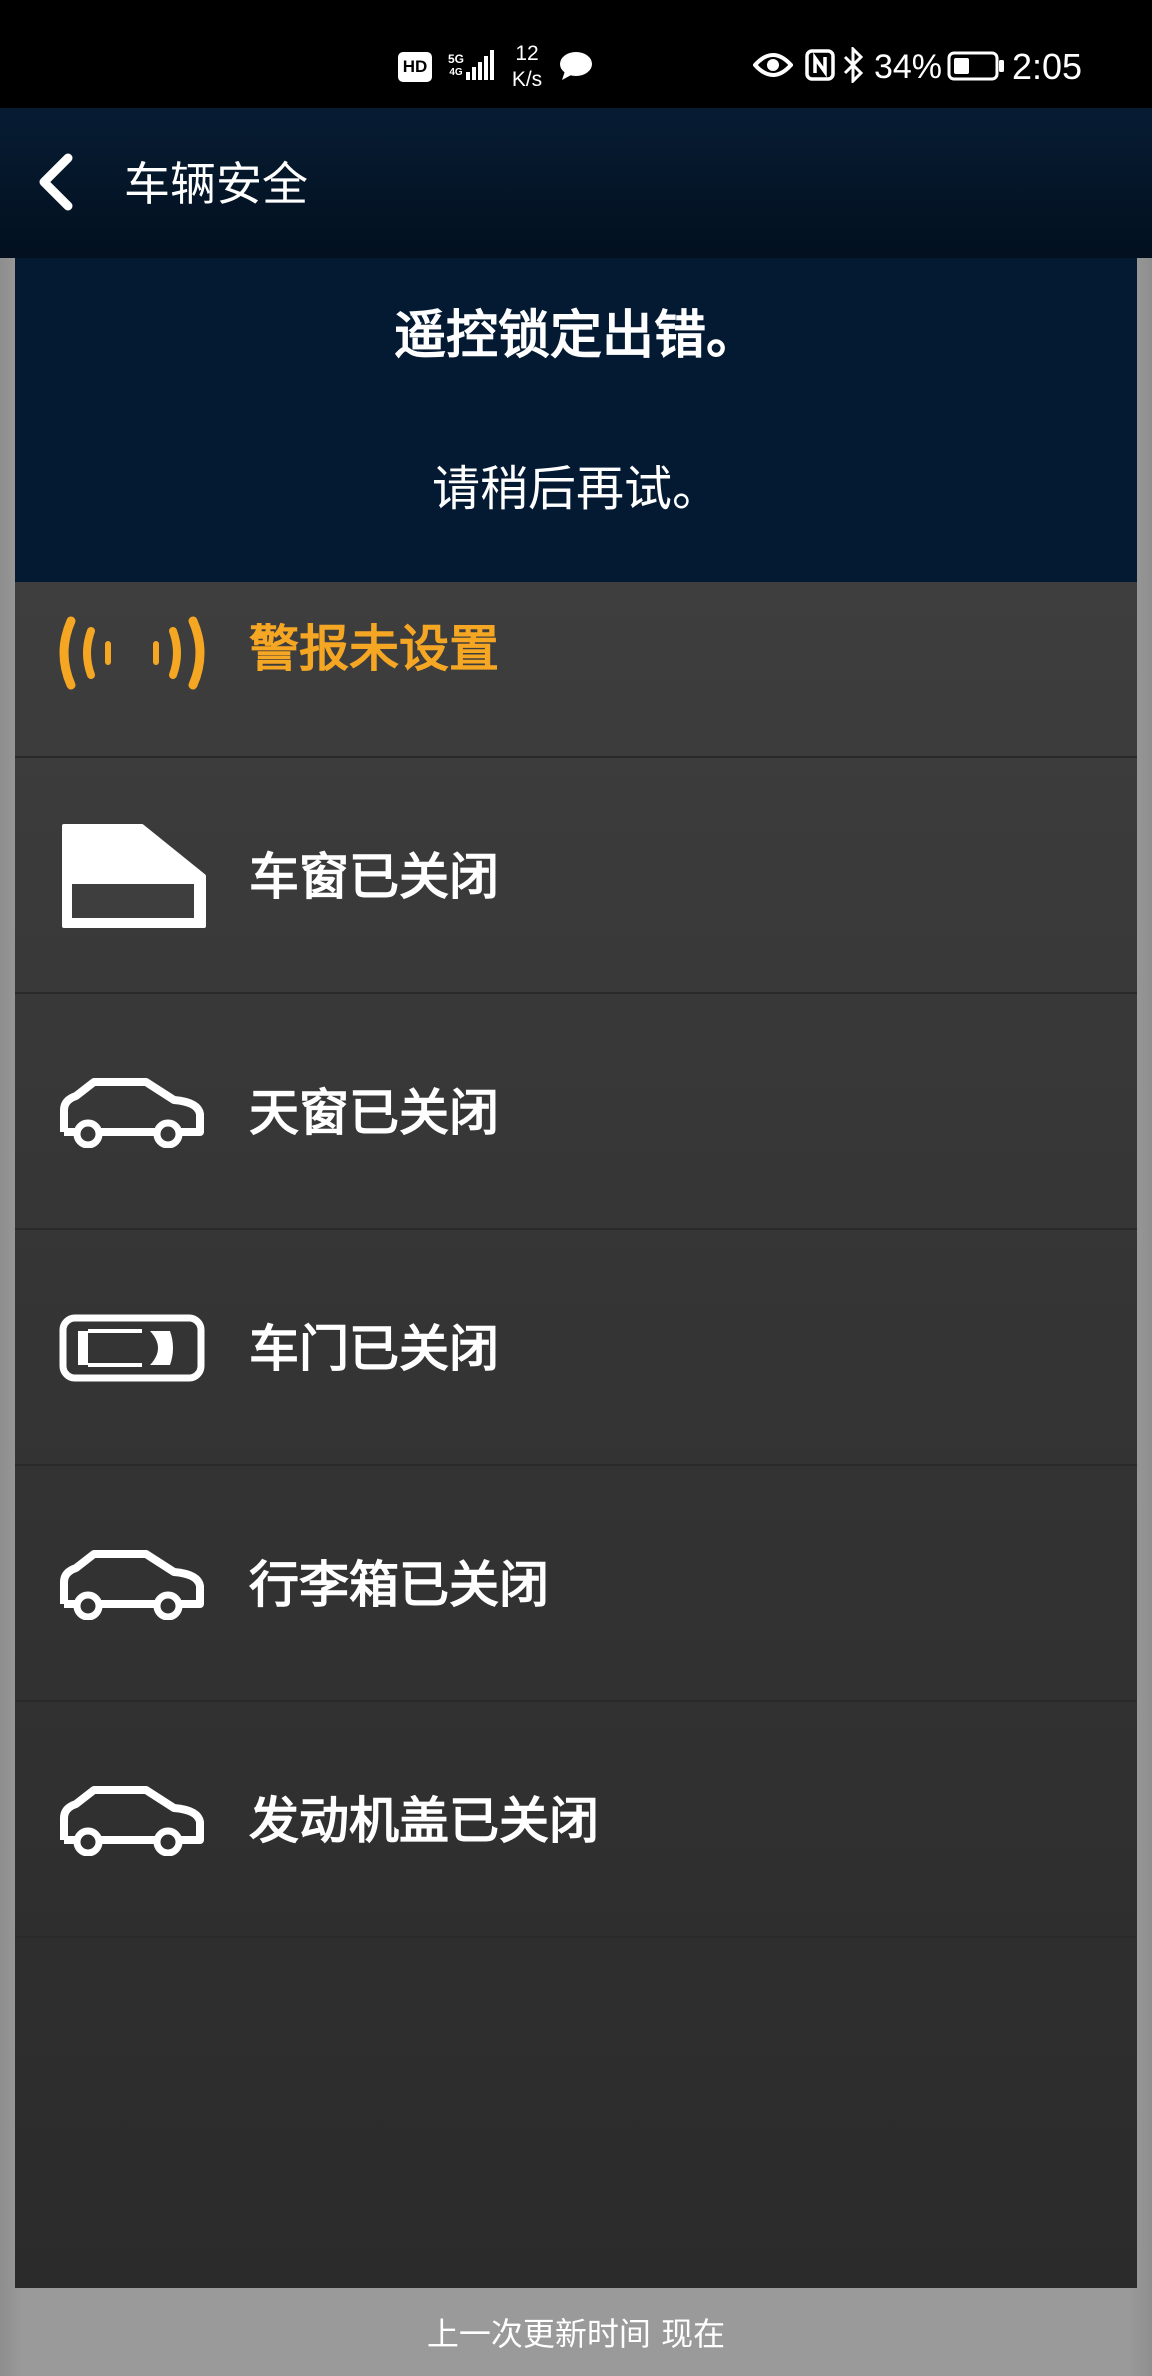  What do you see at coordinates (132, 1820) in the screenshot?
I see `car-hood-icon` at bounding box center [132, 1820].